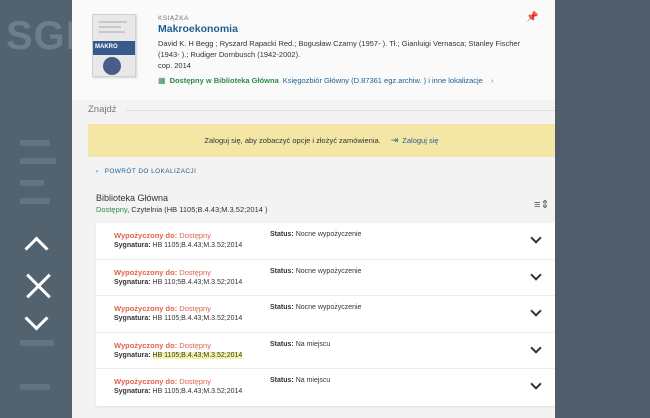 The height and width of the screenshot is (418, 650). I want to click on record-title-link: Makroekonomia, so click(198, 29).